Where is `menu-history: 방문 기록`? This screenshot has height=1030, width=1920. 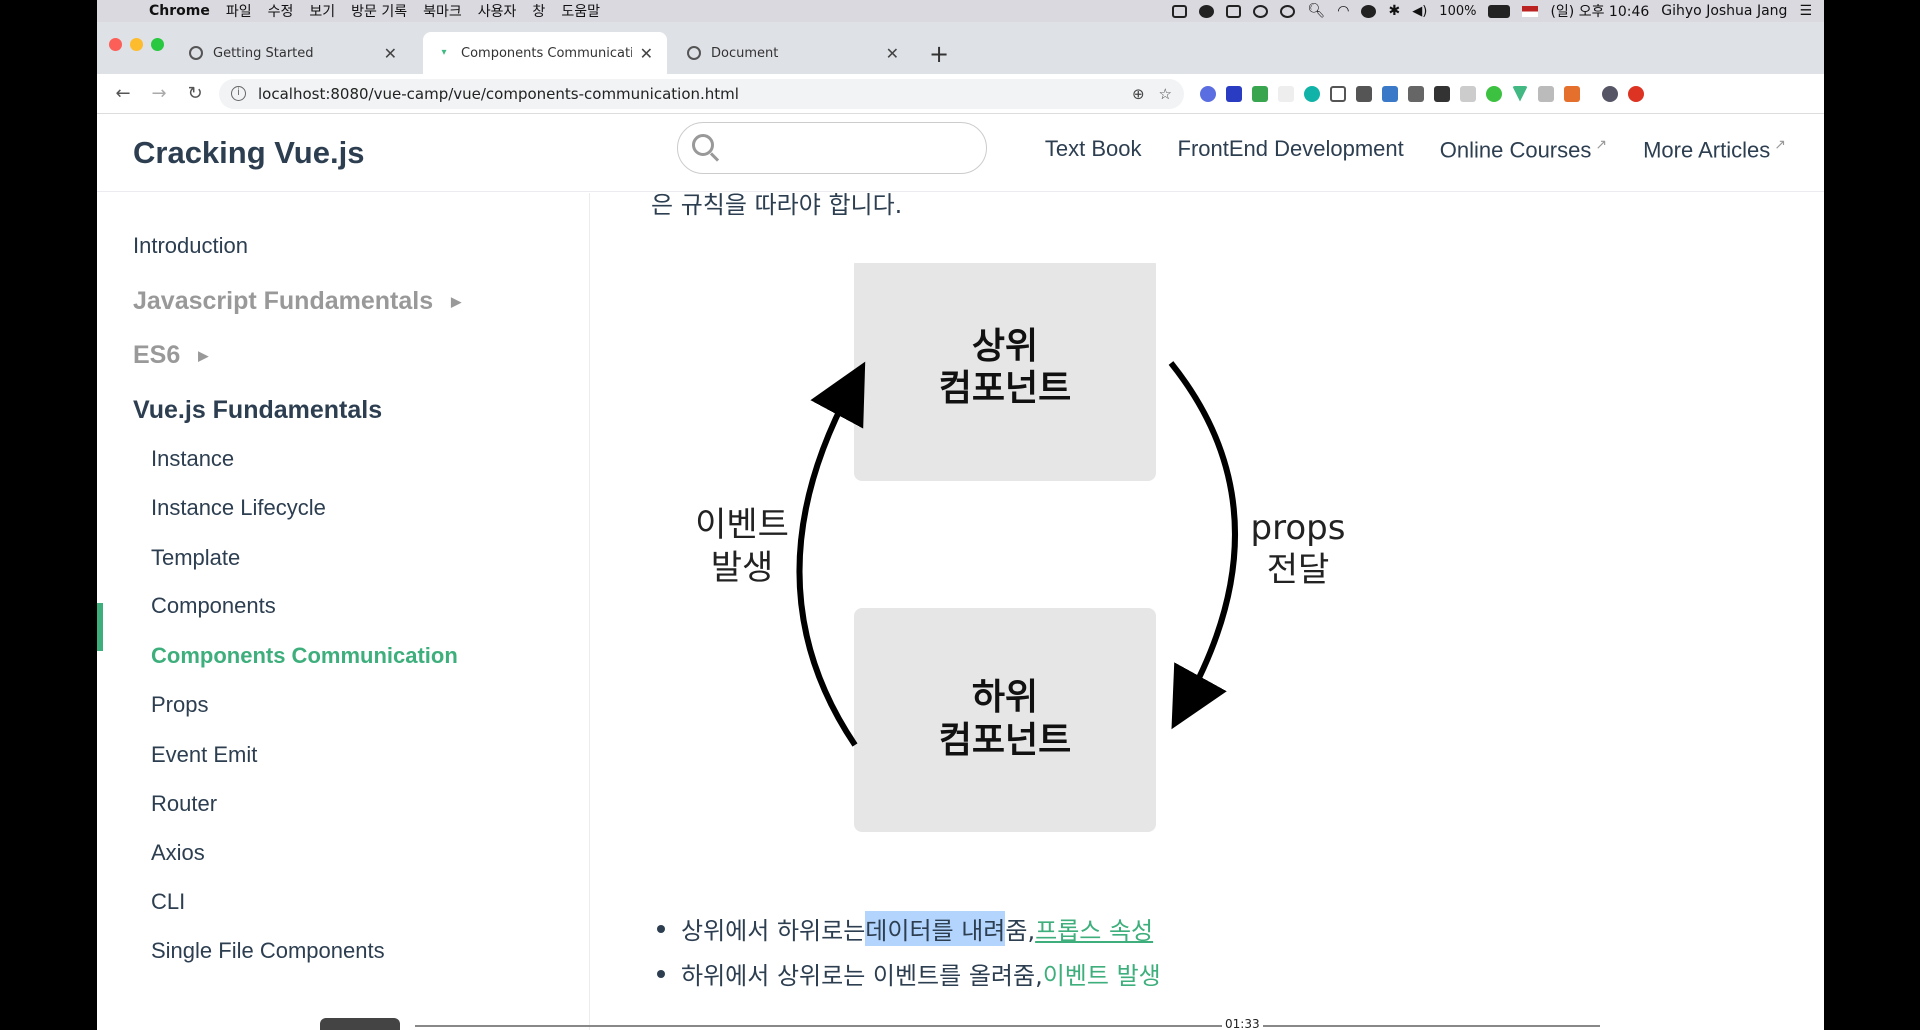
menu-history: 방문 기록 is located at coordinates (379, 11).